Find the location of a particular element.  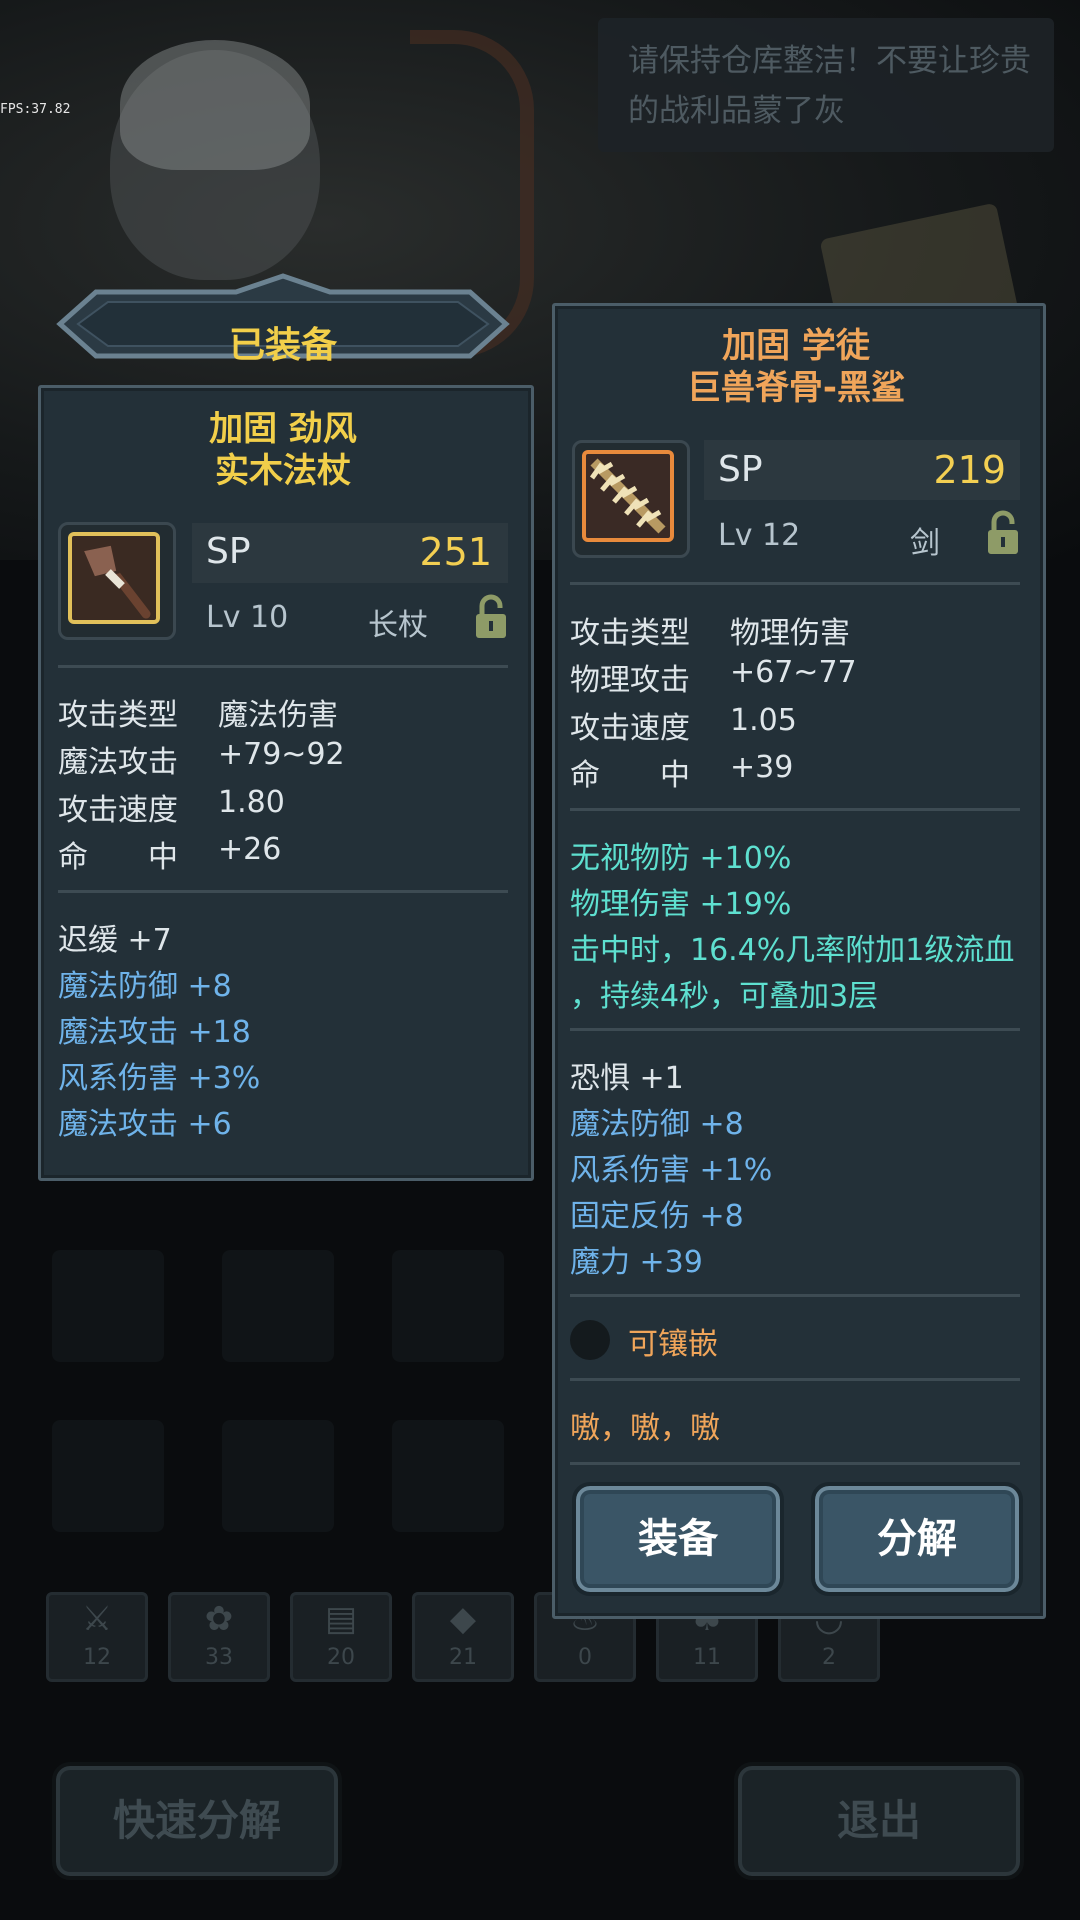

bonus-stat: 迟缓 +7 is located at coordinates (115, 940).